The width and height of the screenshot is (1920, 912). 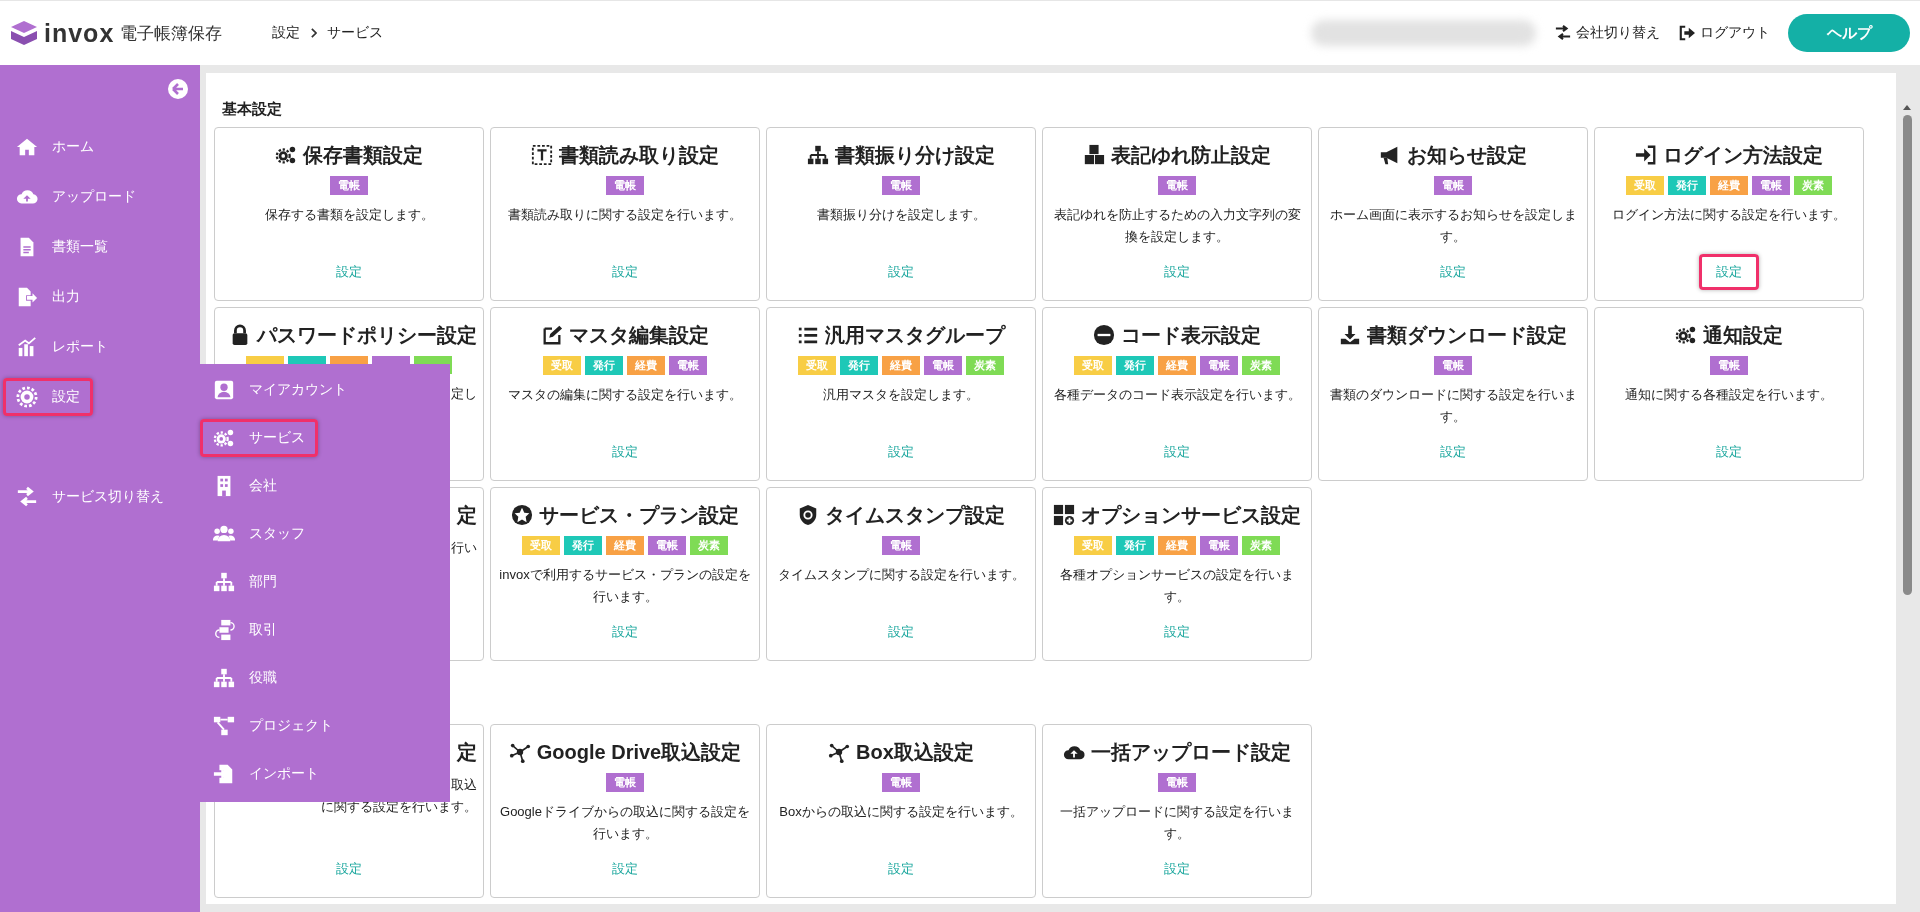 I want to click on menu-item: プロジェクト, so click(x=273, y=726).